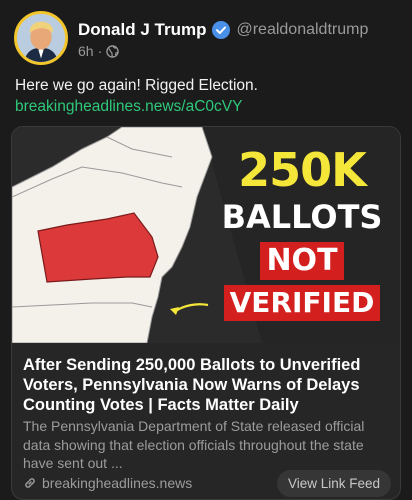 The width and height of the screenshot is (412, 500). I want to click on post-meta: 6h ·, so click(98, 51).